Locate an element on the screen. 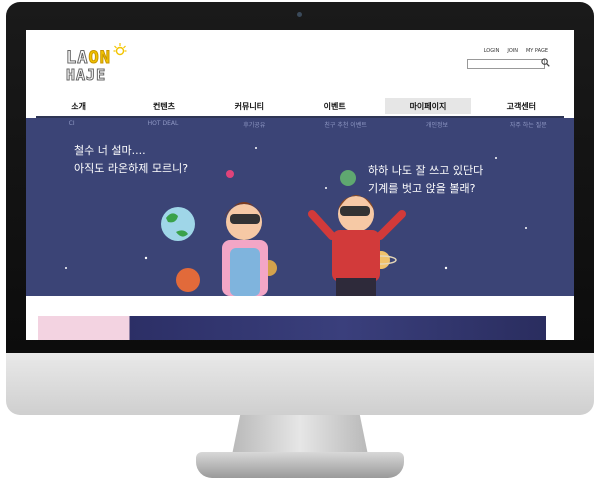 This screenshot has width=600, height=485. monitor-chin is located at coordinates (300, 384).